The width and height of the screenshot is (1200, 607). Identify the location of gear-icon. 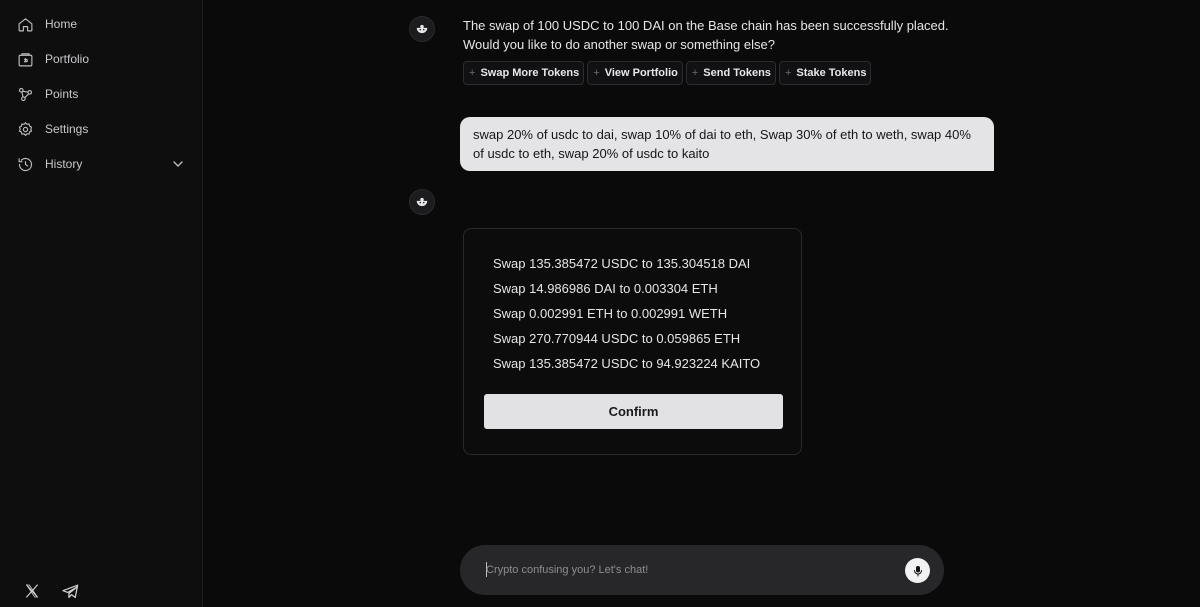
(25, 129).